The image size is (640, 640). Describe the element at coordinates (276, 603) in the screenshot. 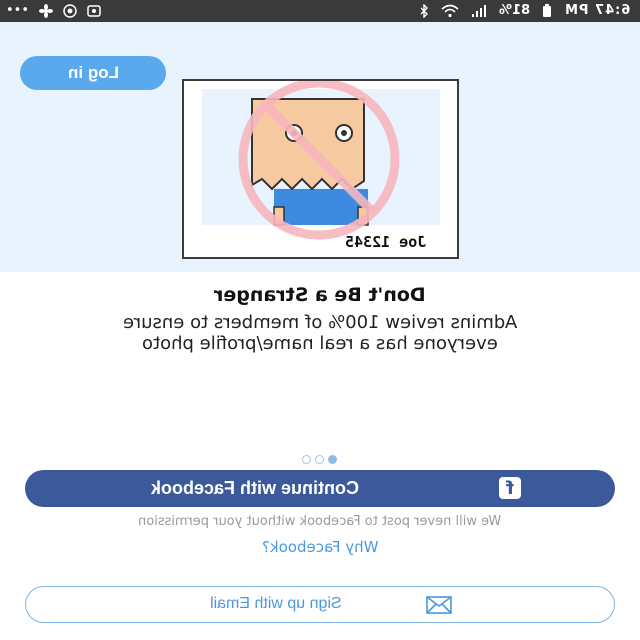

I see `email-button-label: Sign up with Email` at that location.